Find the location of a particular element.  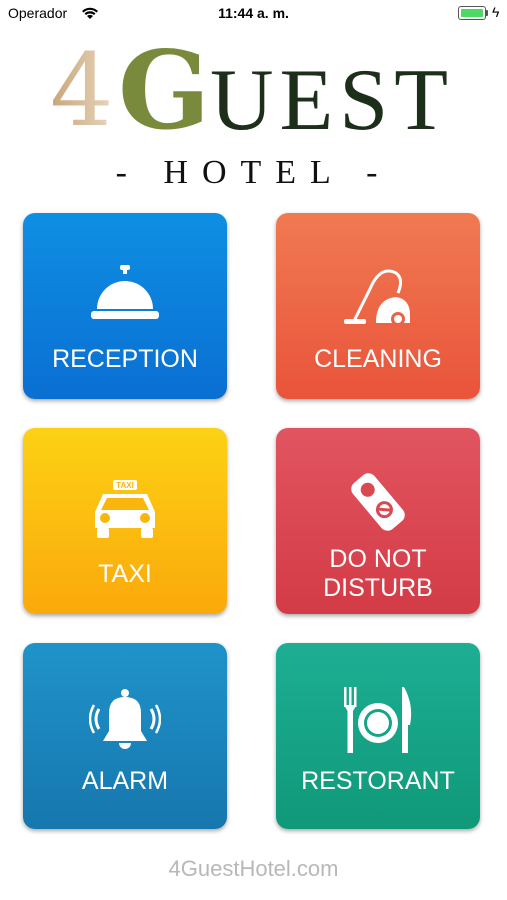

battery-icon is located at coordinates (472, 13).